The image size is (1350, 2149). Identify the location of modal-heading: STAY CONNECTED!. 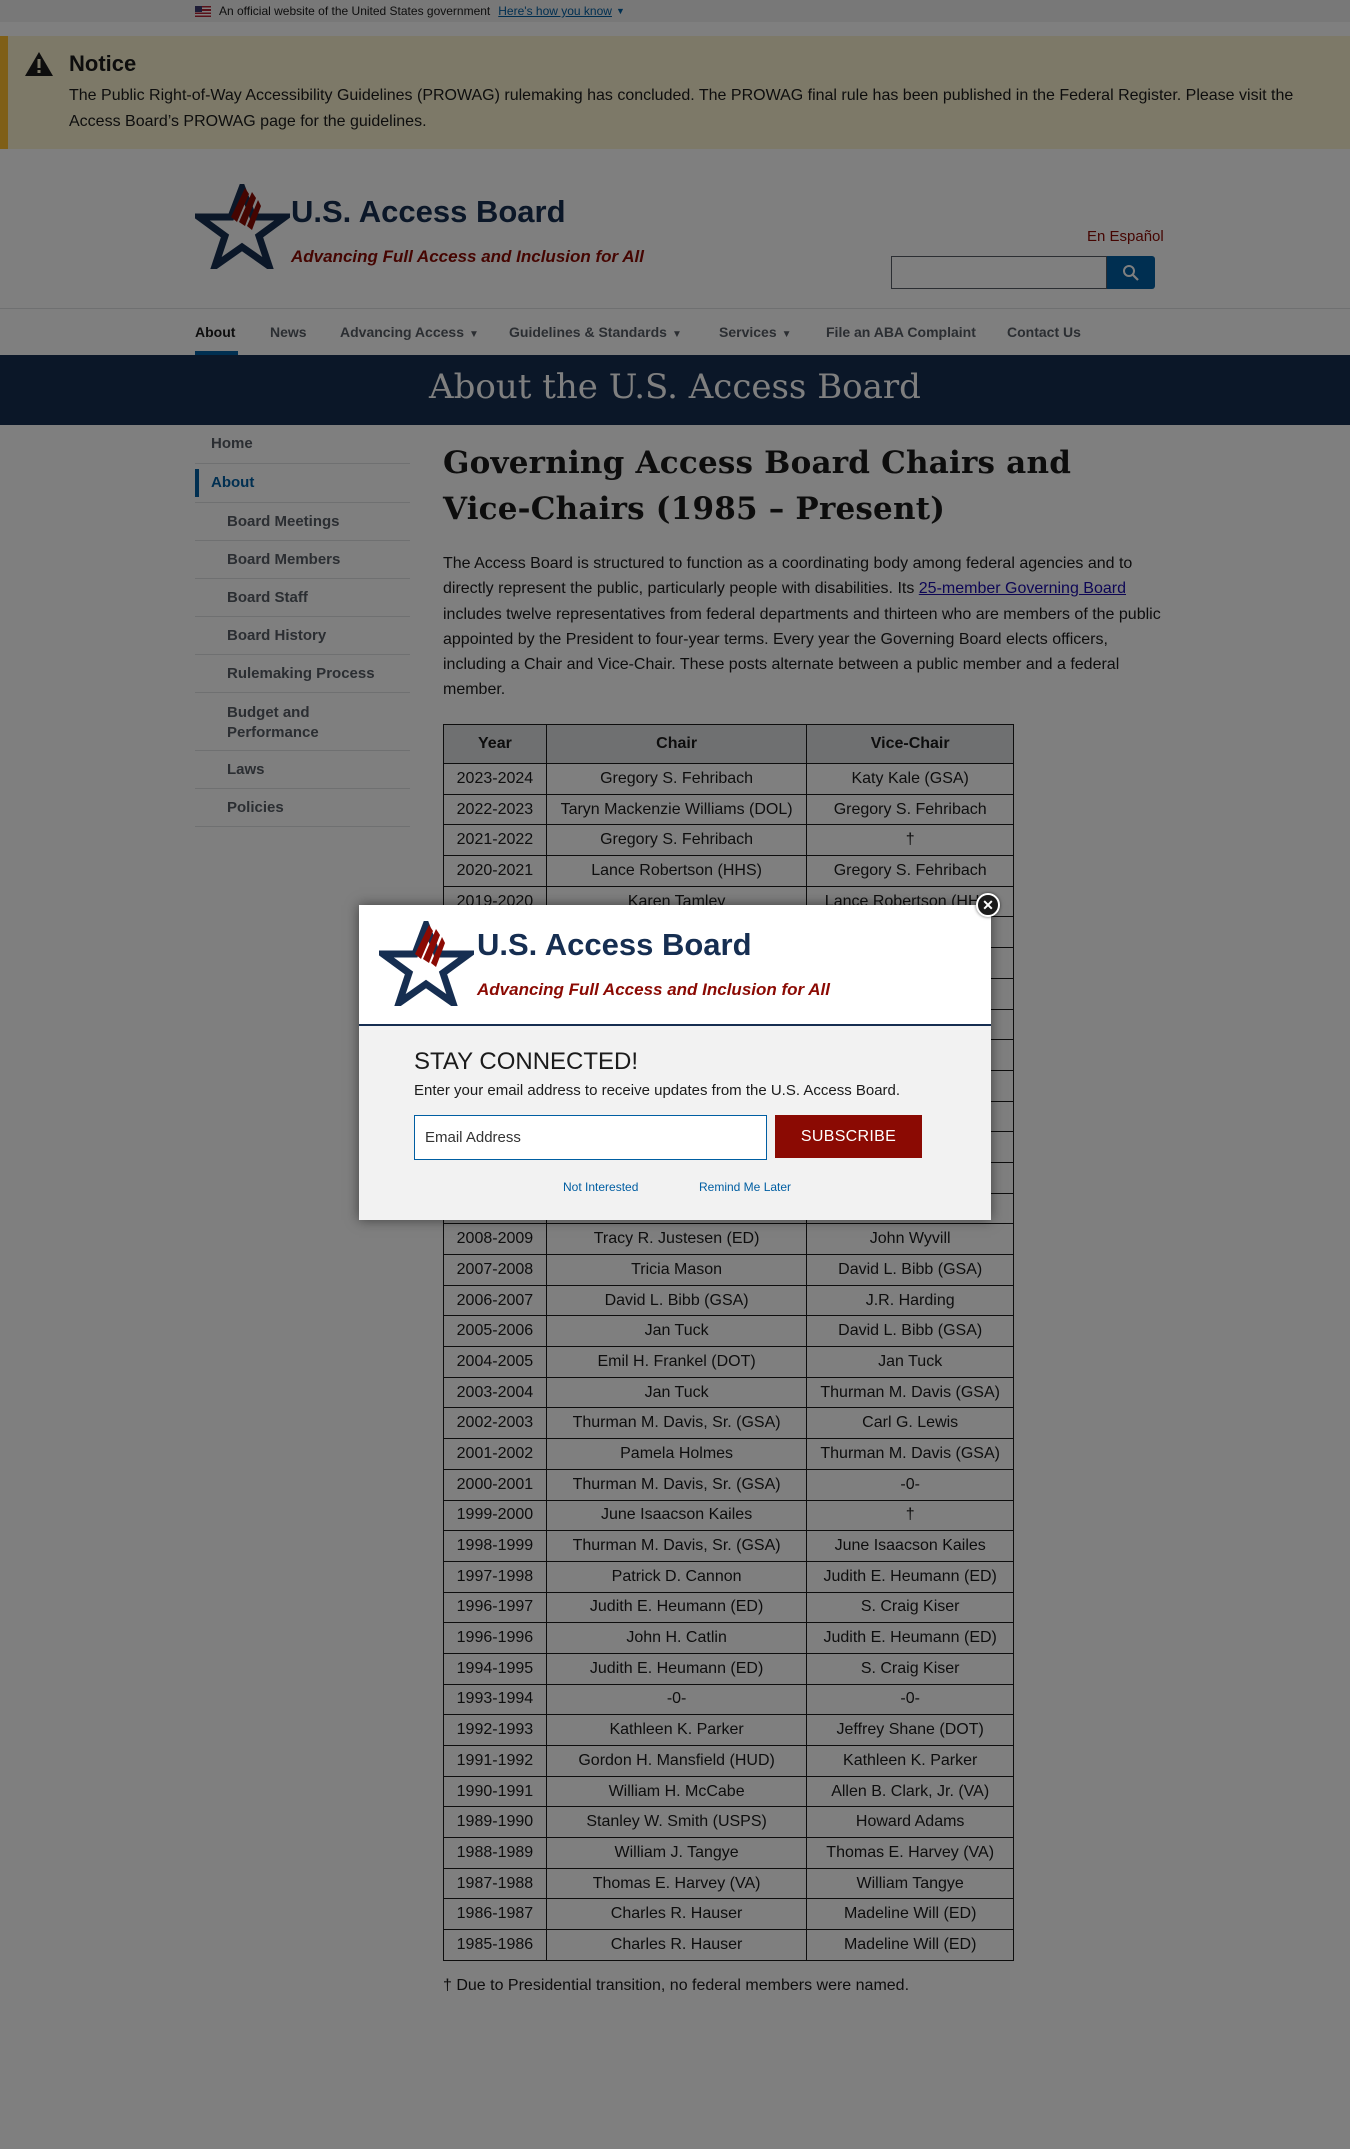
(526, 1061).